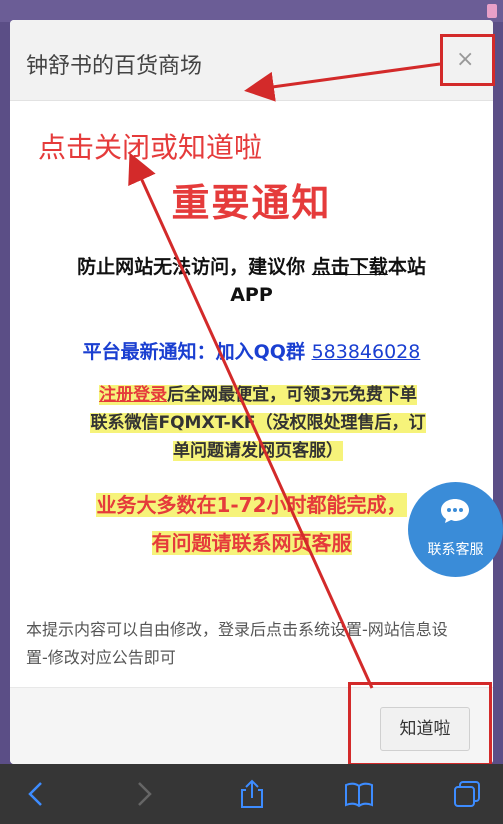 This screenshot has width=503, height=824. Describe the element at coordinates (455, 529) in the screenshot. I see `customer-service-button: 联系客服` at that location.